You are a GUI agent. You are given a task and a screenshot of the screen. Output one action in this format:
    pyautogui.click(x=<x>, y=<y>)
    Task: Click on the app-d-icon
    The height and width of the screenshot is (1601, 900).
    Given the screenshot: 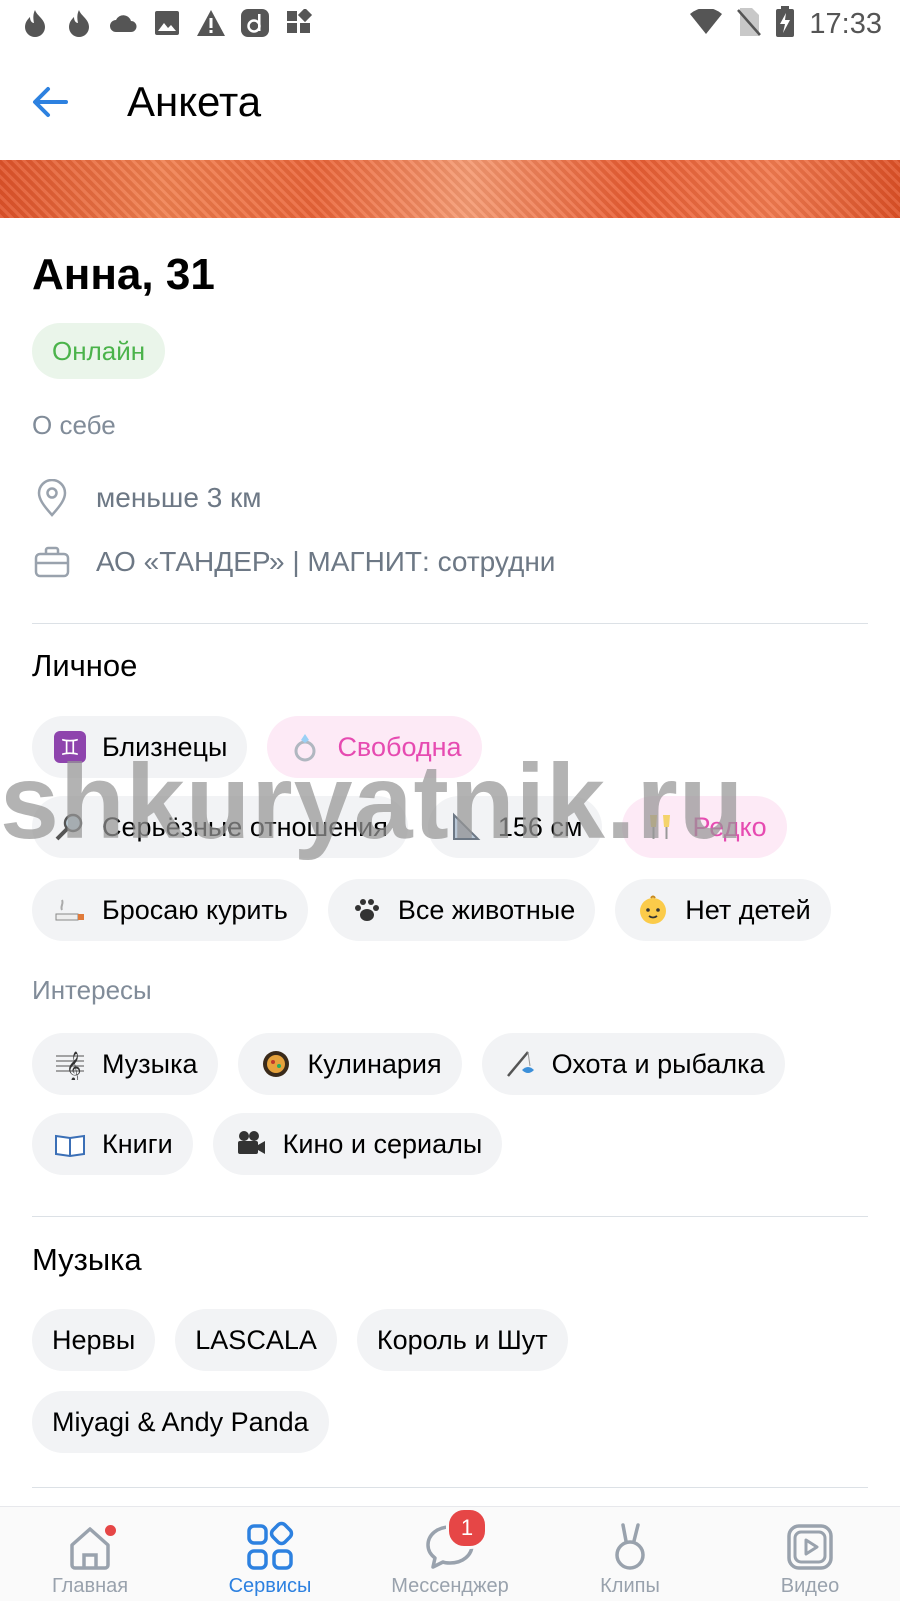 What is the action you would take?
    pyautogui.click(x=255, y=23)
    